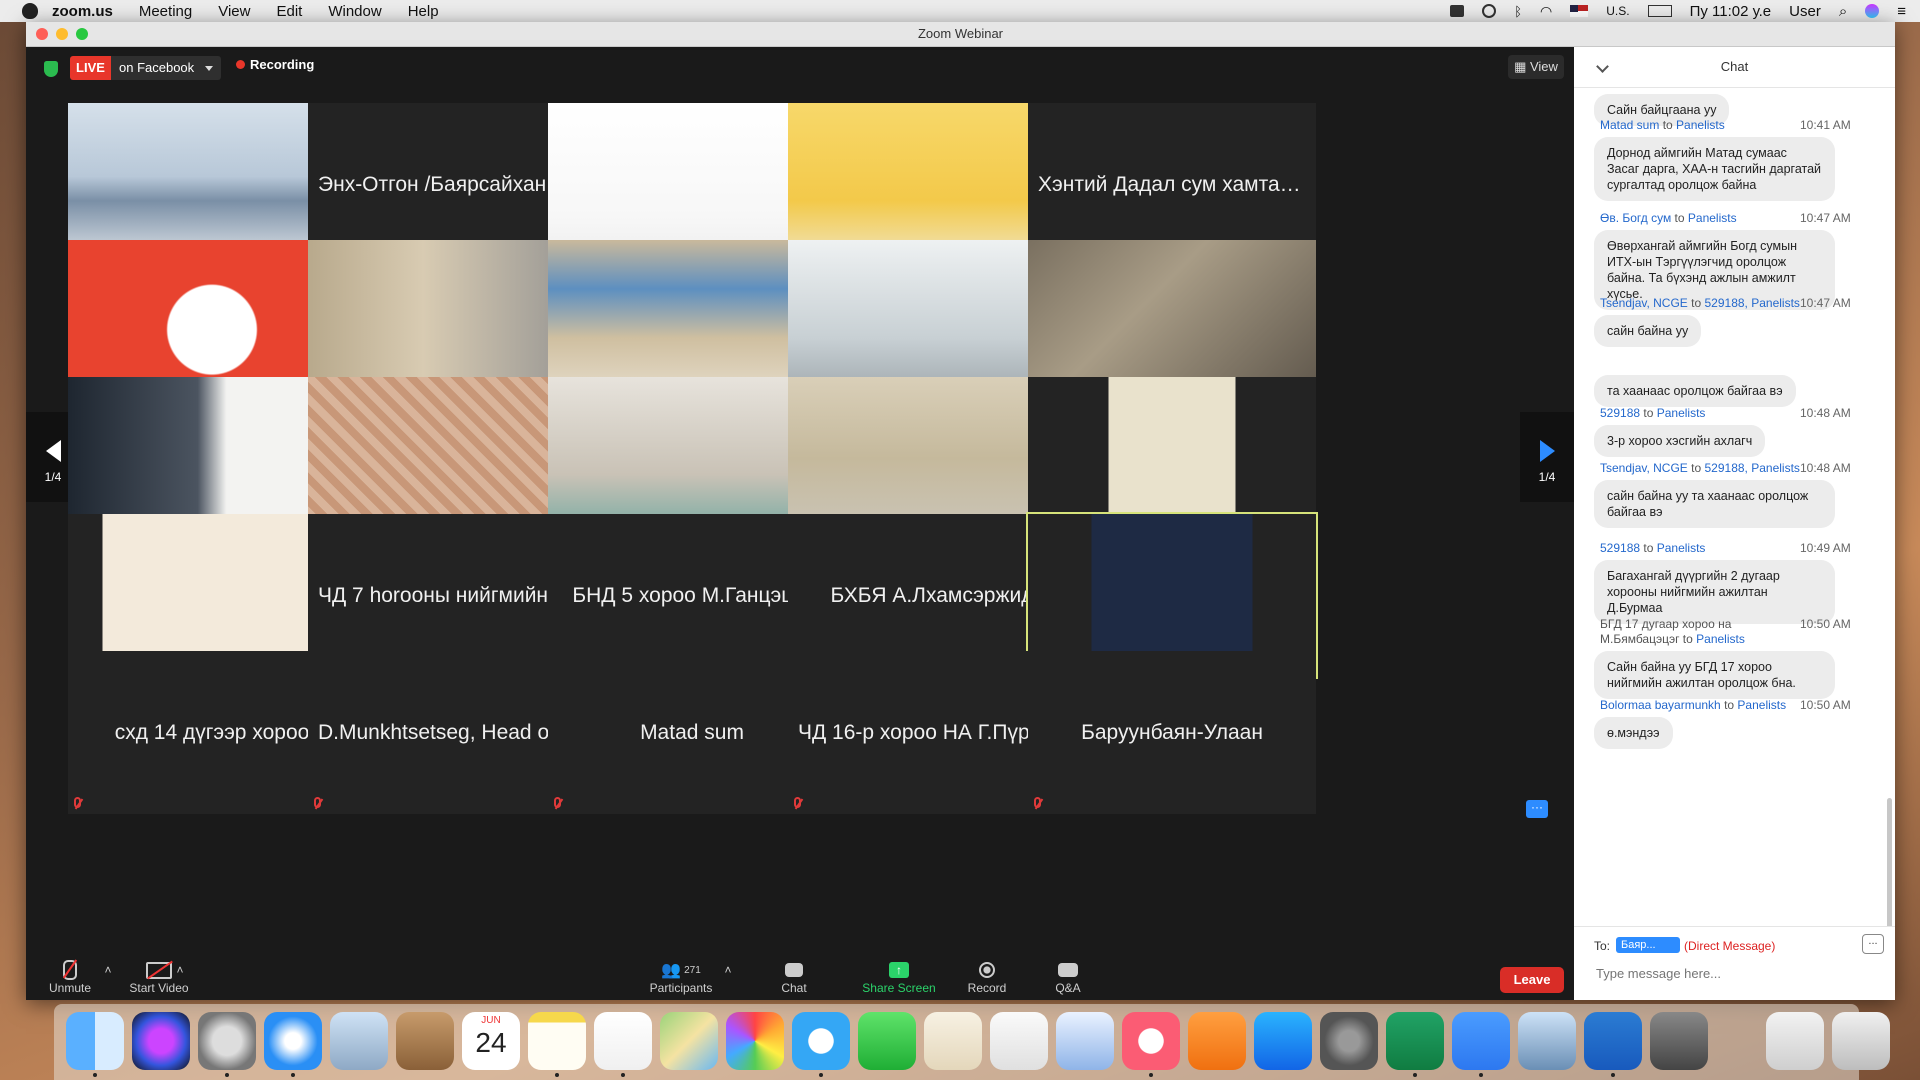 The image size is (1920, 1080). What do you see at coordinates (289, 11) in the screenshot?
I see `menu-edit: Edit` at bounding box center [289, 11].